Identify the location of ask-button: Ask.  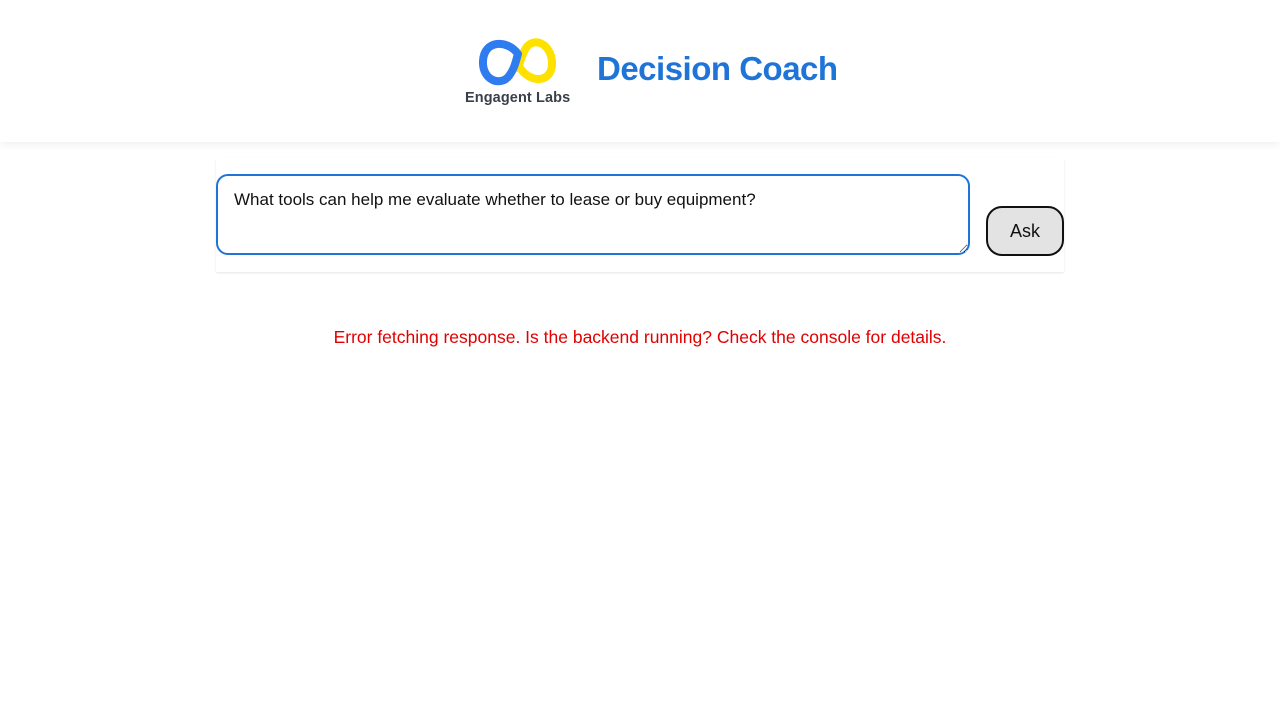
(1025, 231).